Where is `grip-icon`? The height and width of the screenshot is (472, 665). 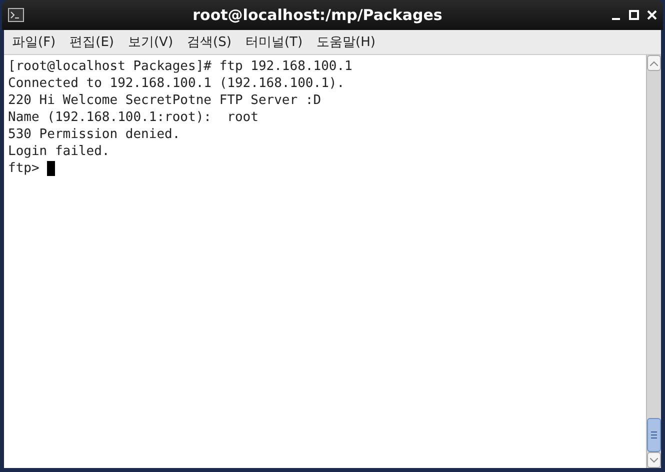 grip-icon is located at coordinates (654, 435).